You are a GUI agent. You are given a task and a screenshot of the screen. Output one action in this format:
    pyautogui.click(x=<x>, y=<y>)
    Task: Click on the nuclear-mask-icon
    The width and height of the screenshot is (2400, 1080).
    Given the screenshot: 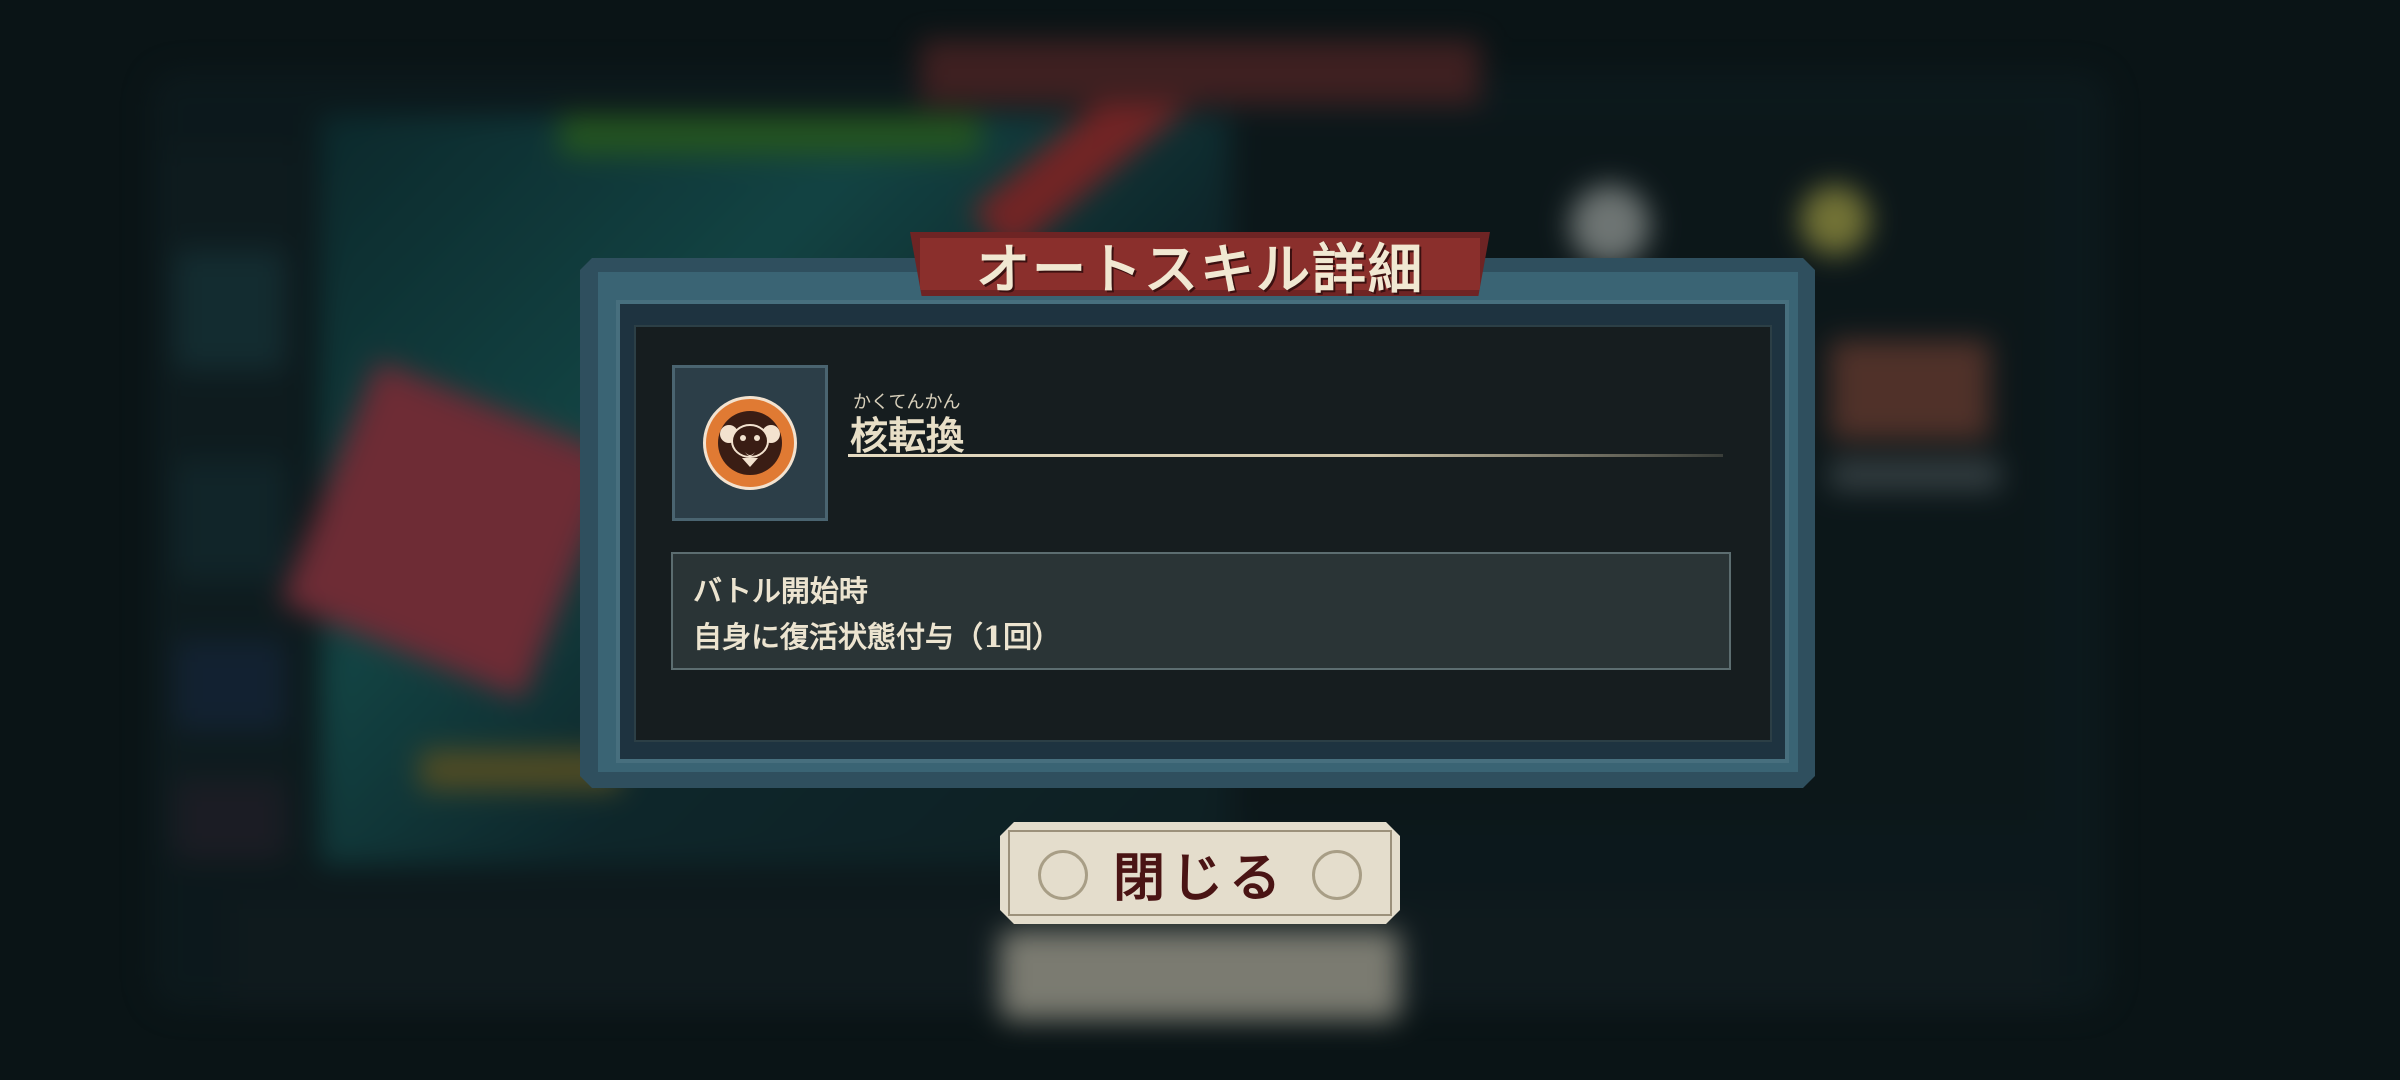 What is the action you would take?
    pyautogui.click(x=750, y=443)
    